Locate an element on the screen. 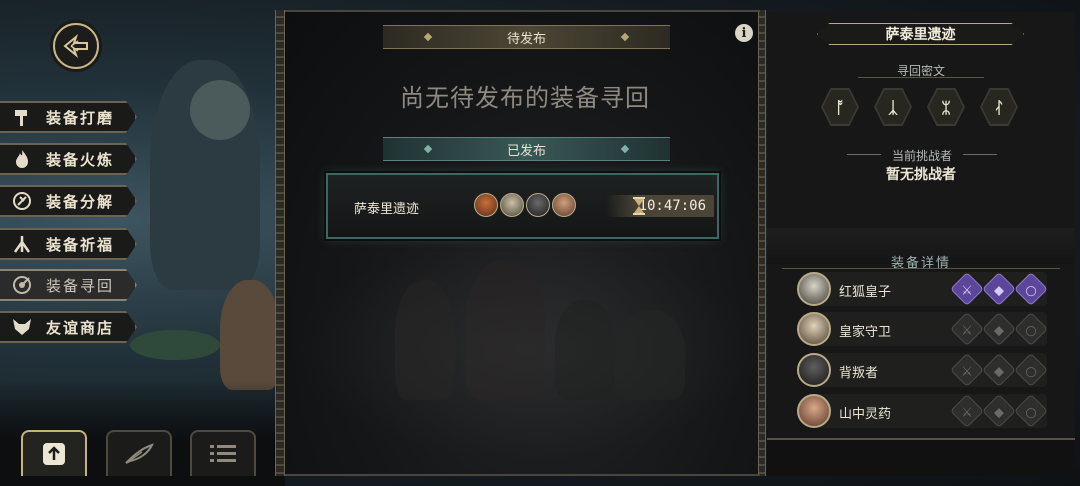 This screenshot has height=486, width=1080. tab-list is located at coordinates (223, 453).